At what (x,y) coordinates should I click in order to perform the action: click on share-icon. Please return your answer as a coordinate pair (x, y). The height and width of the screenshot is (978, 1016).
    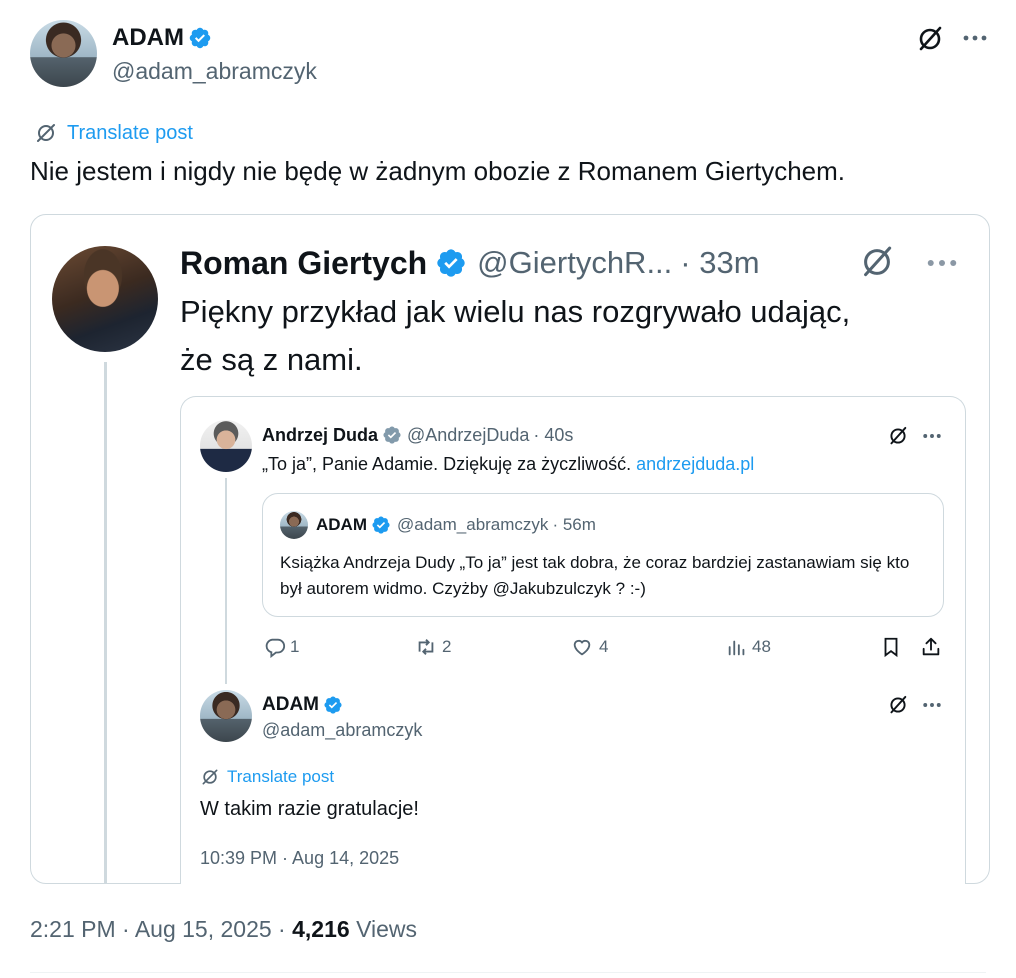
    Looking at the image, I should click on (931, 647).